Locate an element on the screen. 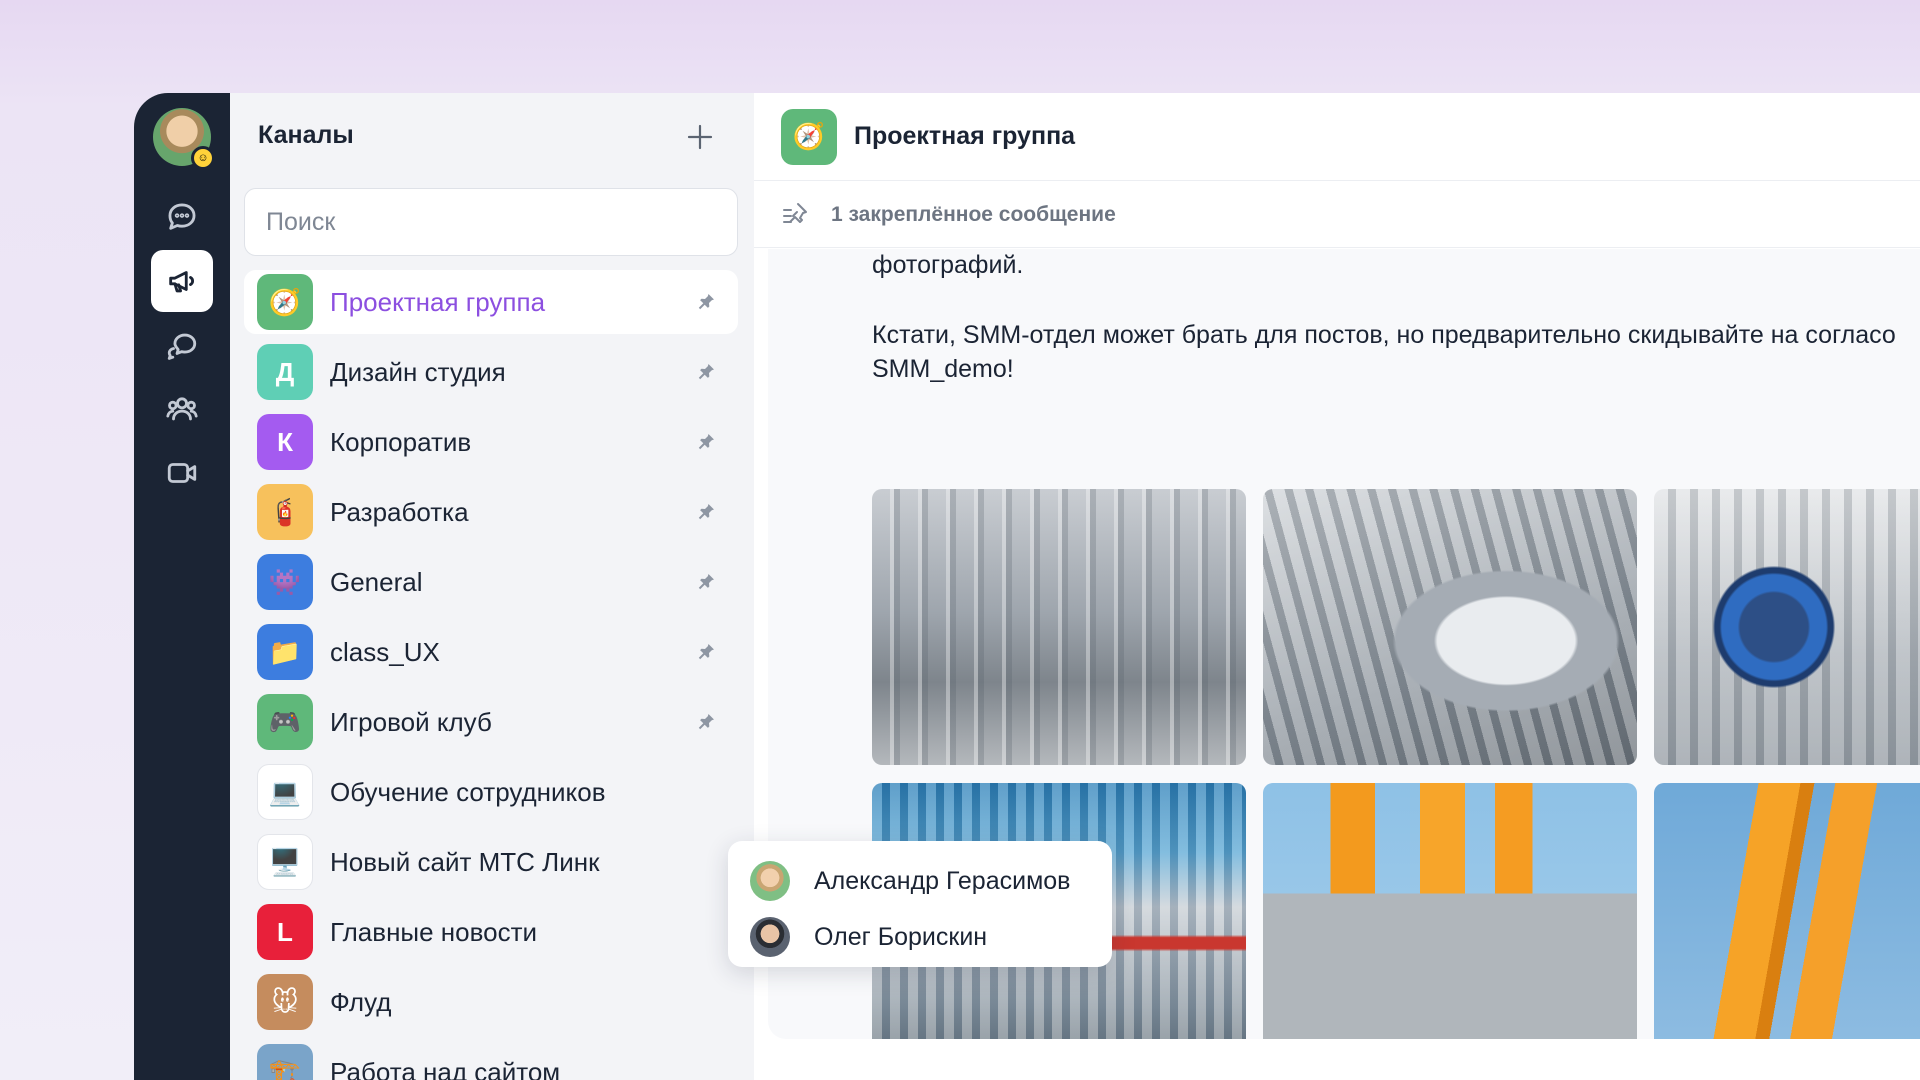 This screenshot has height=1080, width=1920. sidebar-item-label: Новый сайт МТС Линк is located at coordinates (465, 861).